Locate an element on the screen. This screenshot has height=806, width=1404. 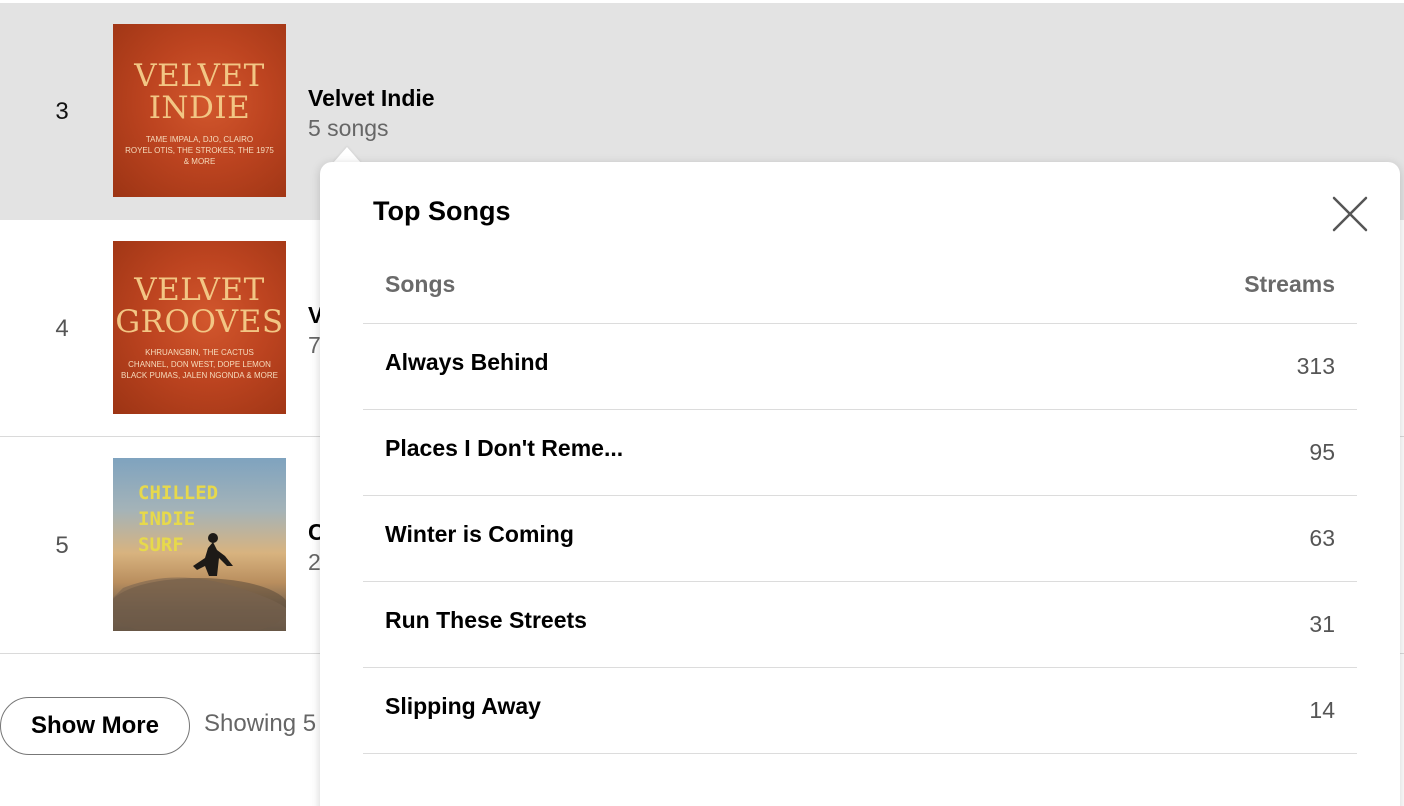
cover-artists-line: KHRUANGBIN, THE CACTUS is located at coordinates (199, 352).